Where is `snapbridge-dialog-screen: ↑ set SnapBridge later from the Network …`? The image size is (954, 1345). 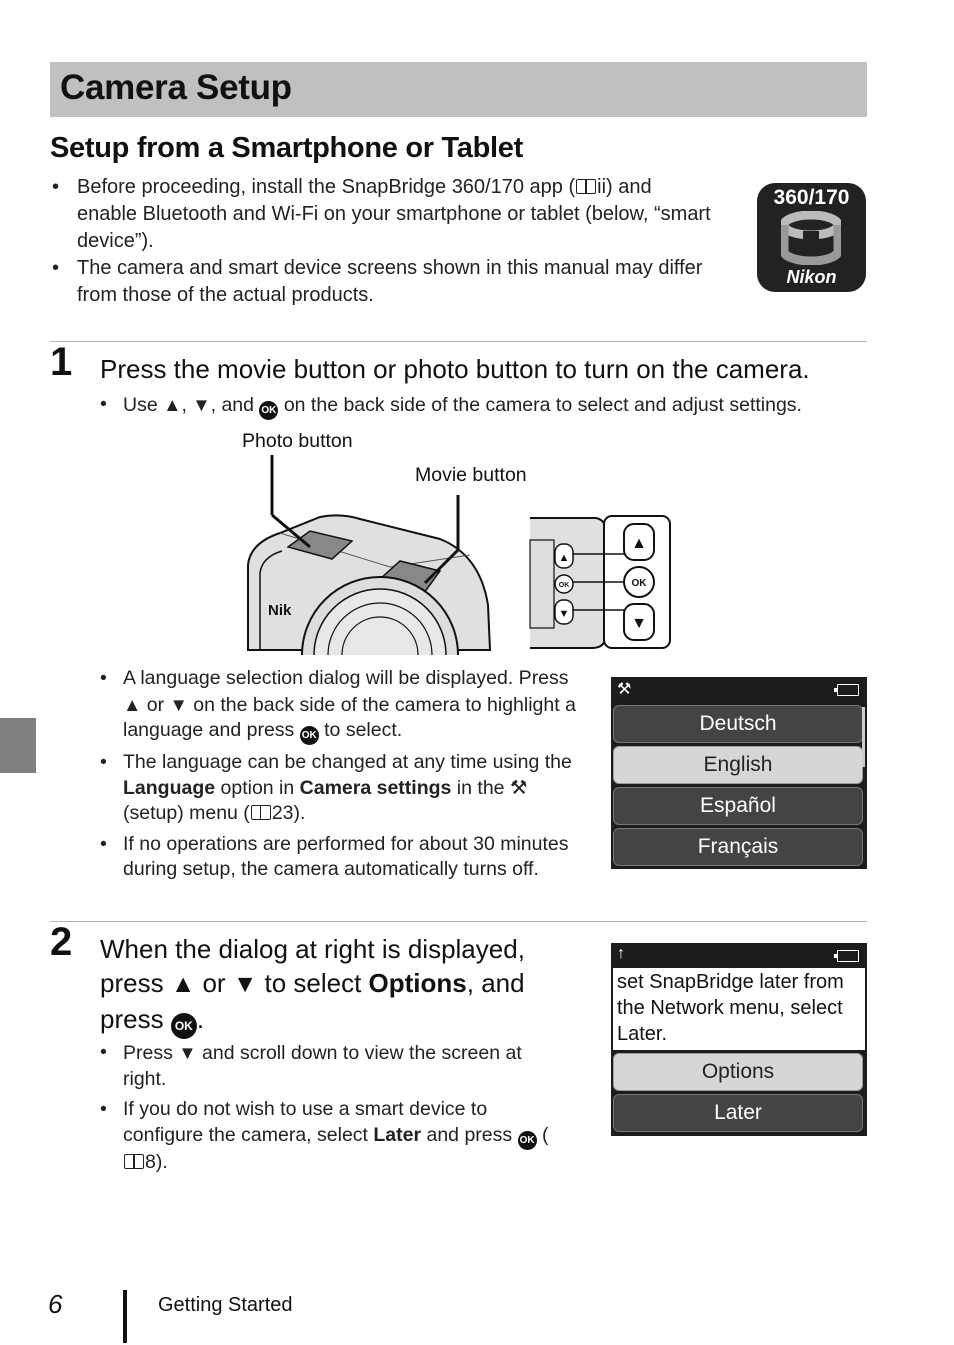 snapbridge-dialog-screen: ↑ set SnapBridge later from the Network … is located at coordinates (739, 1039).